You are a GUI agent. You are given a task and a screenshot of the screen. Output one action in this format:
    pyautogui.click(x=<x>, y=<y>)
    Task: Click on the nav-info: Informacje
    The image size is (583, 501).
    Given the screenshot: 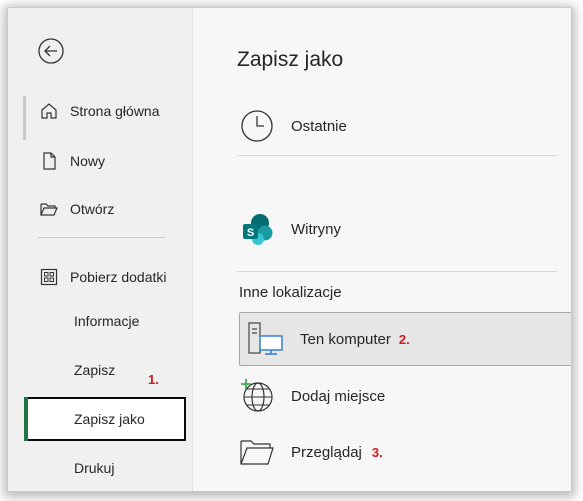 What is the action you would take?
    pyautogui.click(x=105, y=321)
    